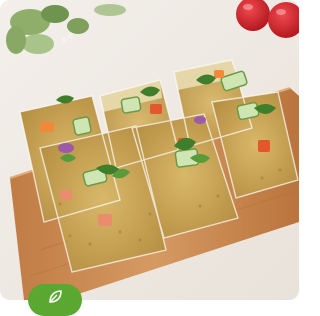 The image size is (320, 316). I want to click on vegetarian-badge, so click(55, 300).